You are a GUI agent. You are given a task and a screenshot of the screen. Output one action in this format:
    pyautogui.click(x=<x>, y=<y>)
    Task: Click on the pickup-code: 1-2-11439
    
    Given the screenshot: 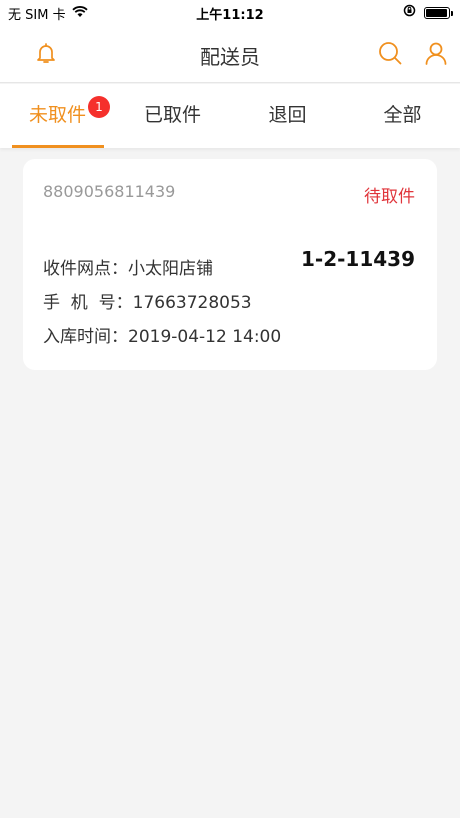 What is the action you would take?
    pyautogui.click(x=357, y=259)
    